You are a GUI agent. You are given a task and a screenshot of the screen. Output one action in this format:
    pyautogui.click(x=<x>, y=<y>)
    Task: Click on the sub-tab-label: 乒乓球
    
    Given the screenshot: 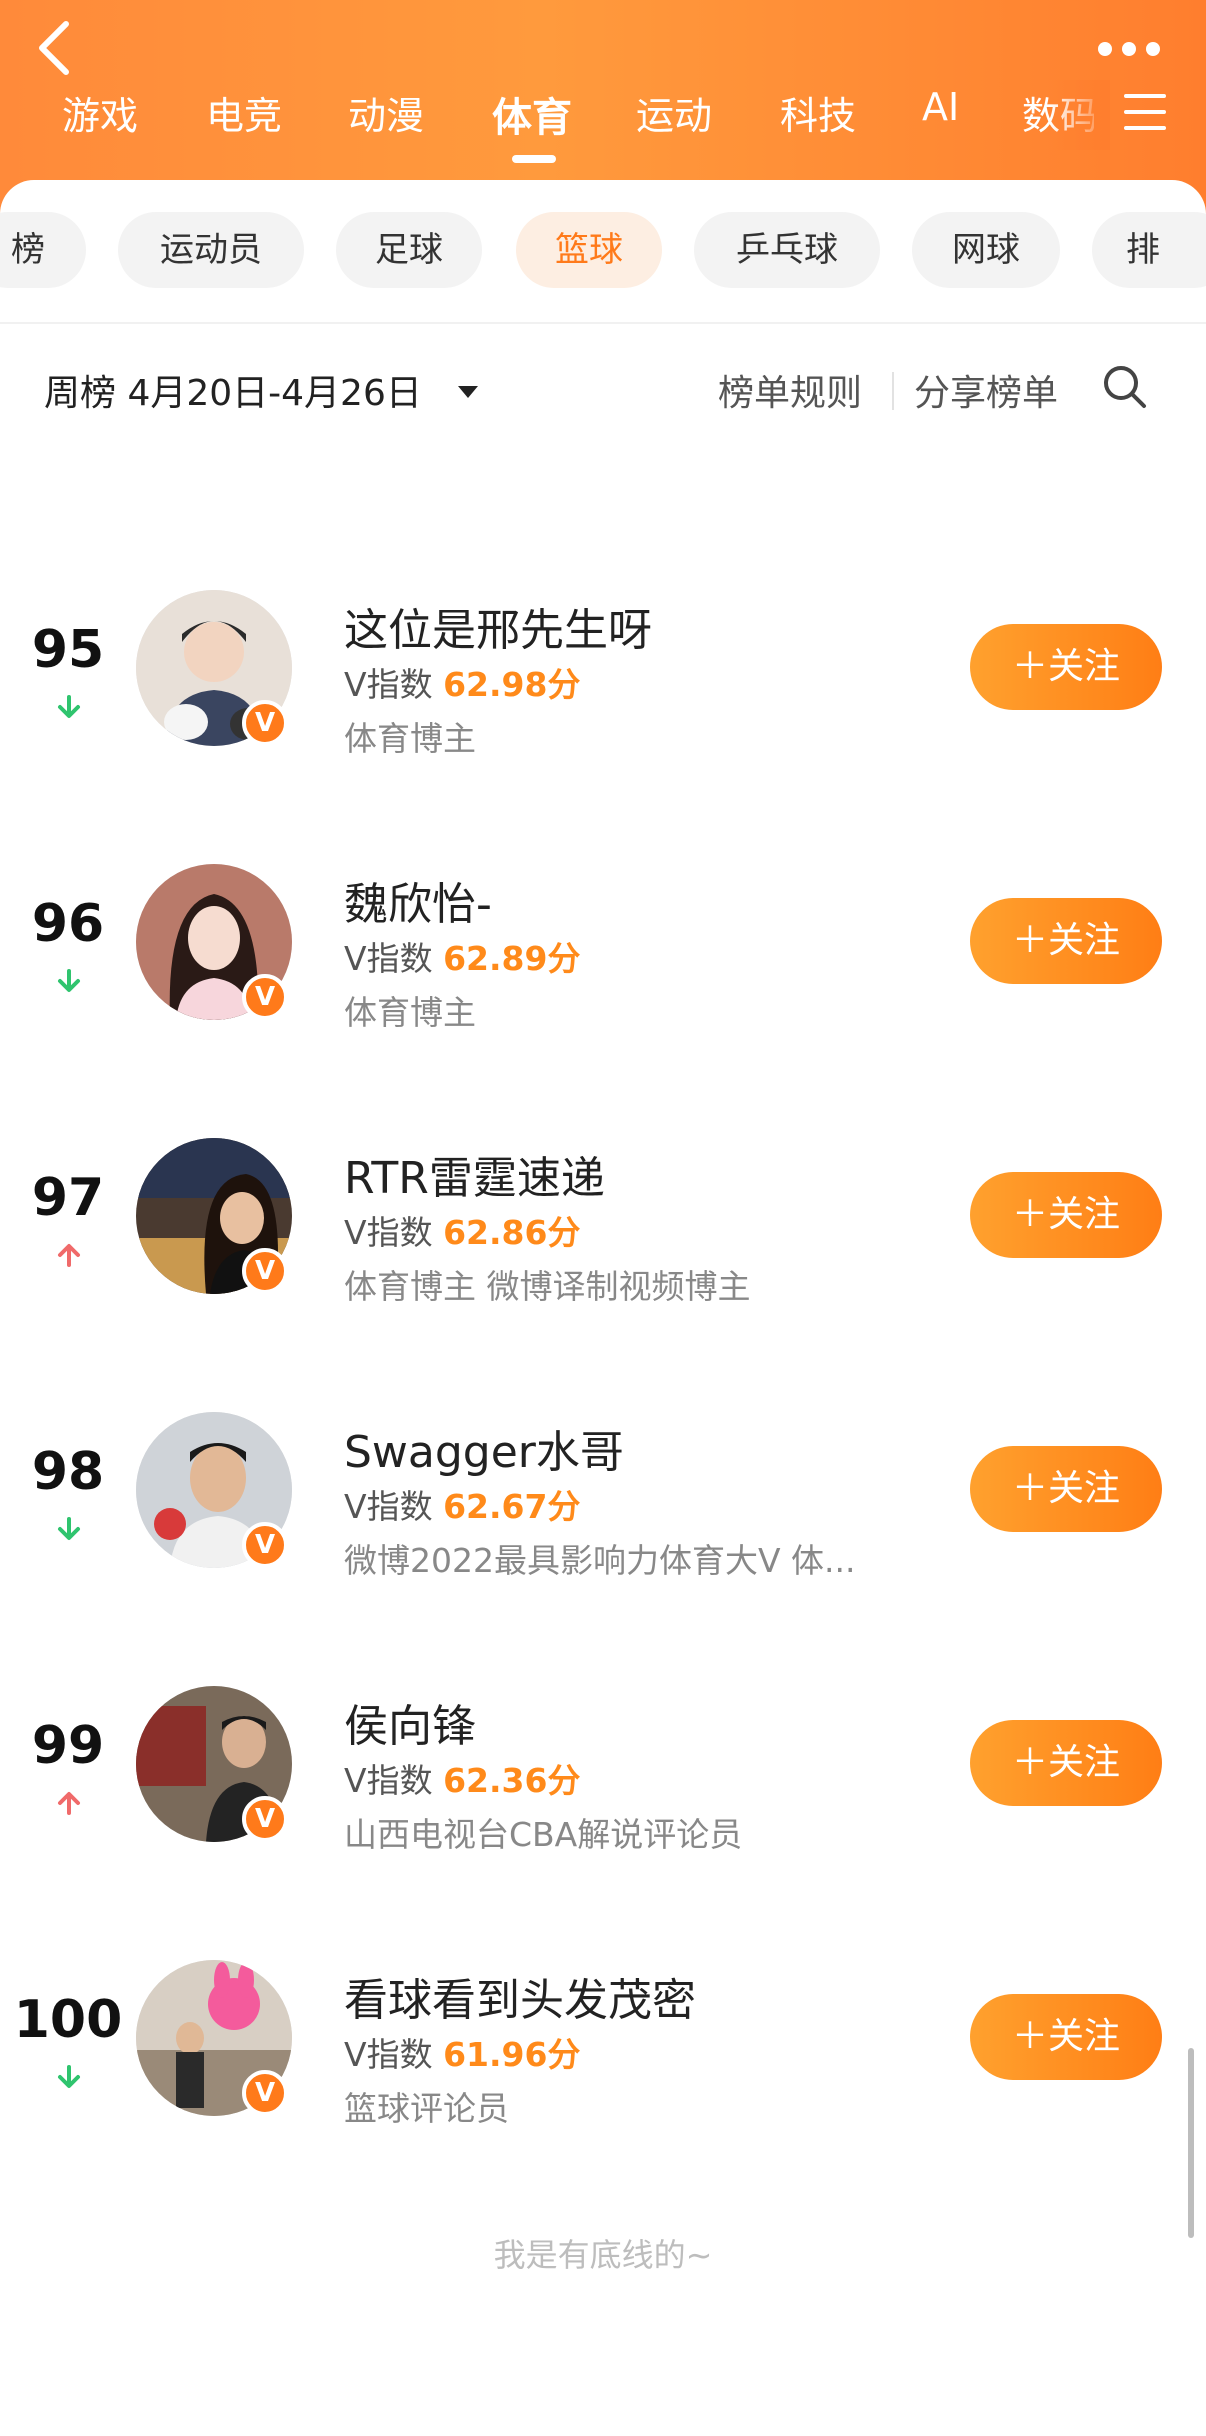 What is the action you would take?
    pyautogui.click(x=787, y=250)
    